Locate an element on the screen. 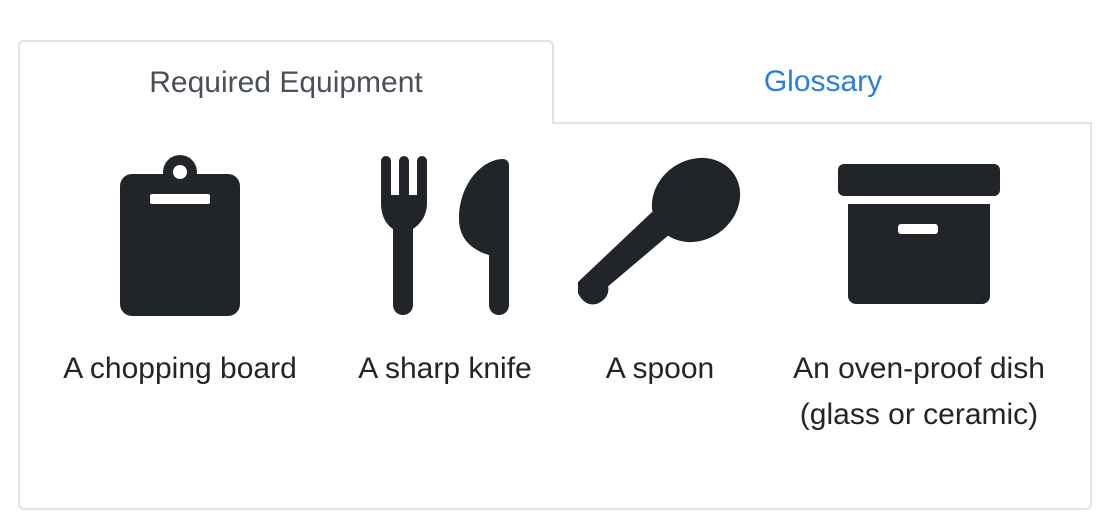 This screenshot has width=1112, height=530. tab-required-equipment-label: Required Equipment is located at coordinates (286, 82).